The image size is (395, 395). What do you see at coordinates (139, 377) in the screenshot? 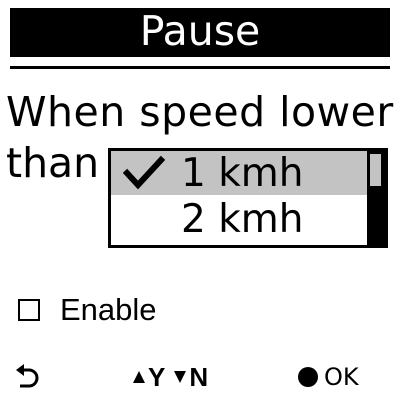
I see `triangle-up-icon` at bounding box center [139, 377].